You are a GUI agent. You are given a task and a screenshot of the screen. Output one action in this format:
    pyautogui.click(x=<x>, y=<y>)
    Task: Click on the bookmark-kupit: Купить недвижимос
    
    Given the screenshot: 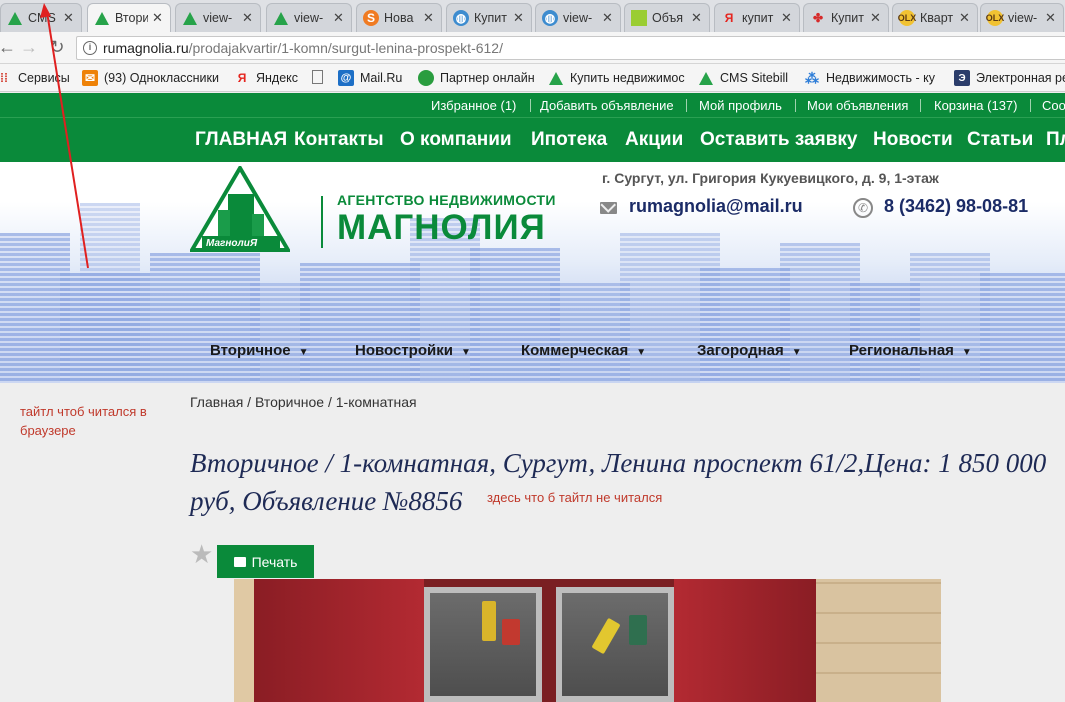 What is the action you would take?
    pyautogui.click(x=616, y=78)
    